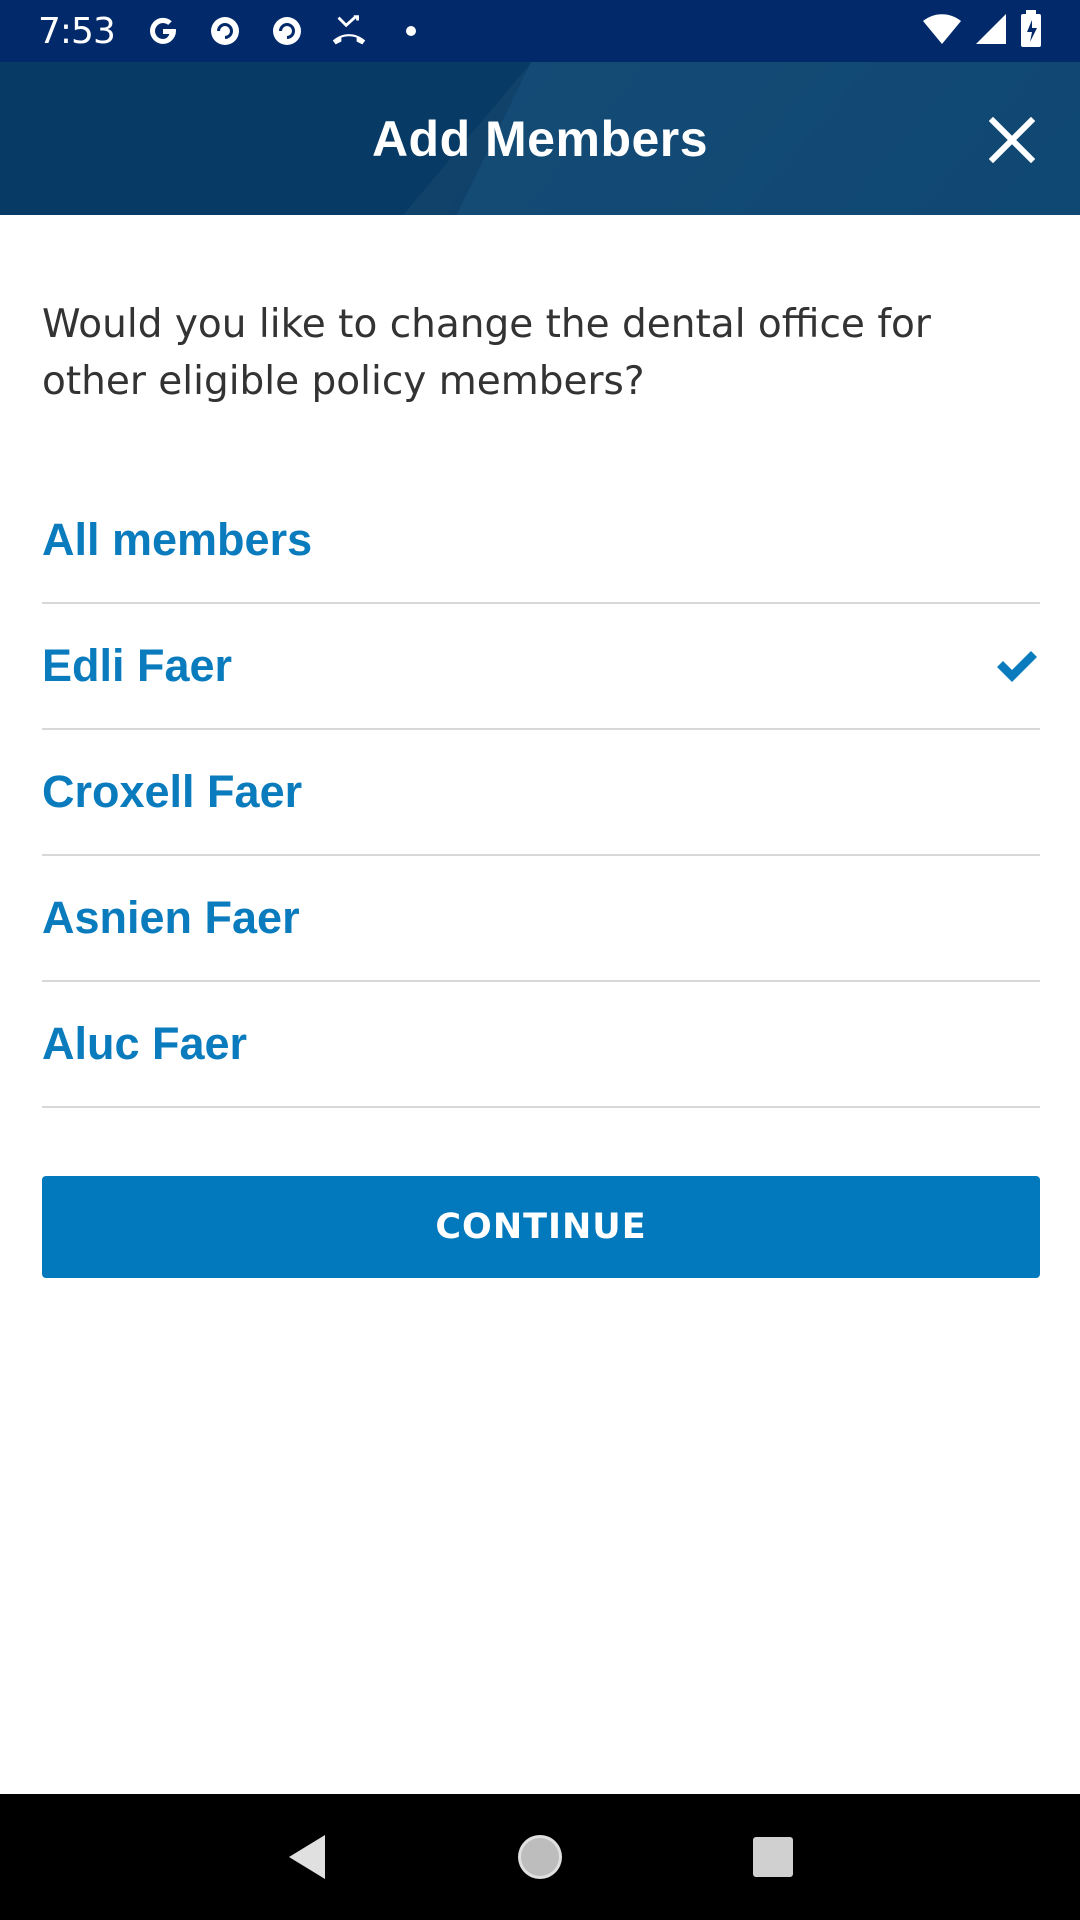 The image size is (1080, 1920). I want to click on home-icon, so click(539, 1857).